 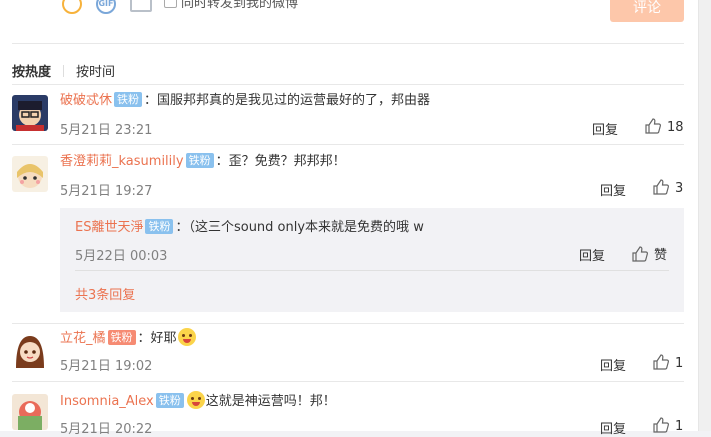 I want to click on comment-text: ：（这三个sound only本来就是免费的哦 w, so click(x=299, y=227).